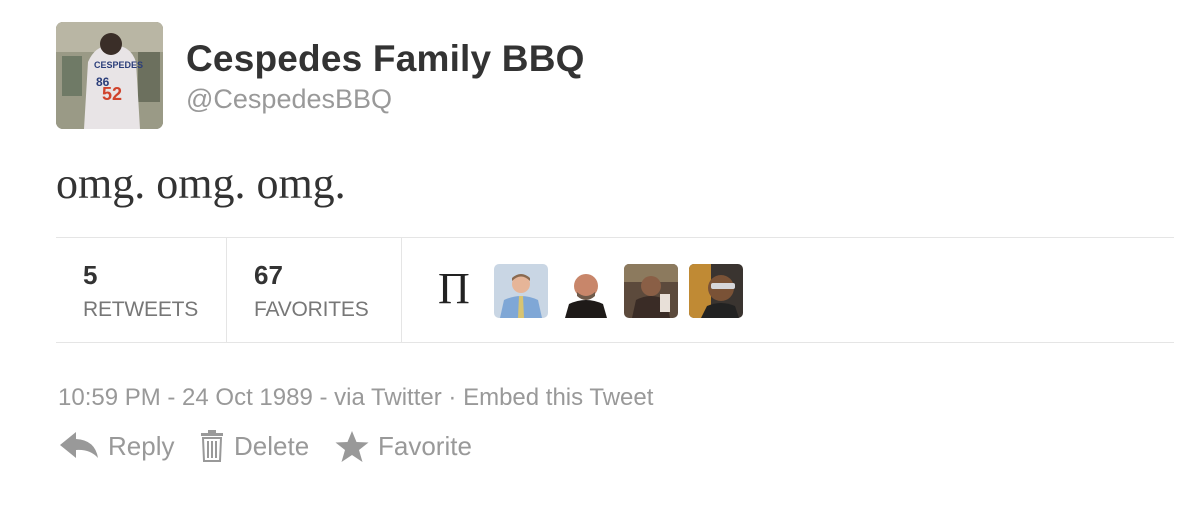 Image resolution: width=1200 pixels, height=505 pixels. What do you see at coordinates (141, 290) in the screenshot?
I see `retweets-stat: 5 RETWEETS` at bounding box center [141, 290].